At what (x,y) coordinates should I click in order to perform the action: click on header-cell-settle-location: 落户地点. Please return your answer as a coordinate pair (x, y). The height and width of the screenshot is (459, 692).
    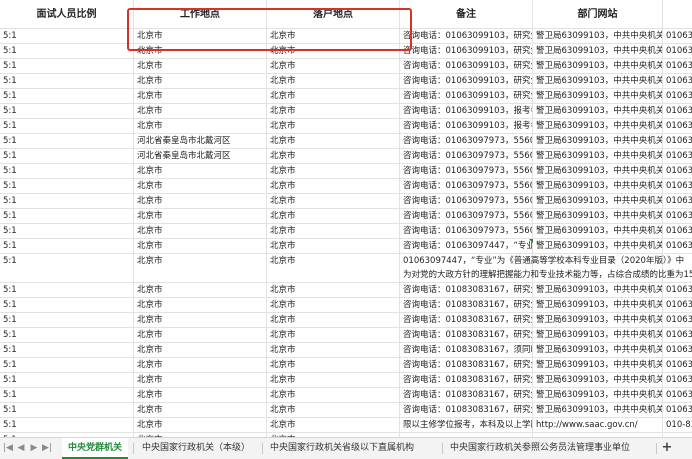
    Looking at the image, I should click on (333, 14).